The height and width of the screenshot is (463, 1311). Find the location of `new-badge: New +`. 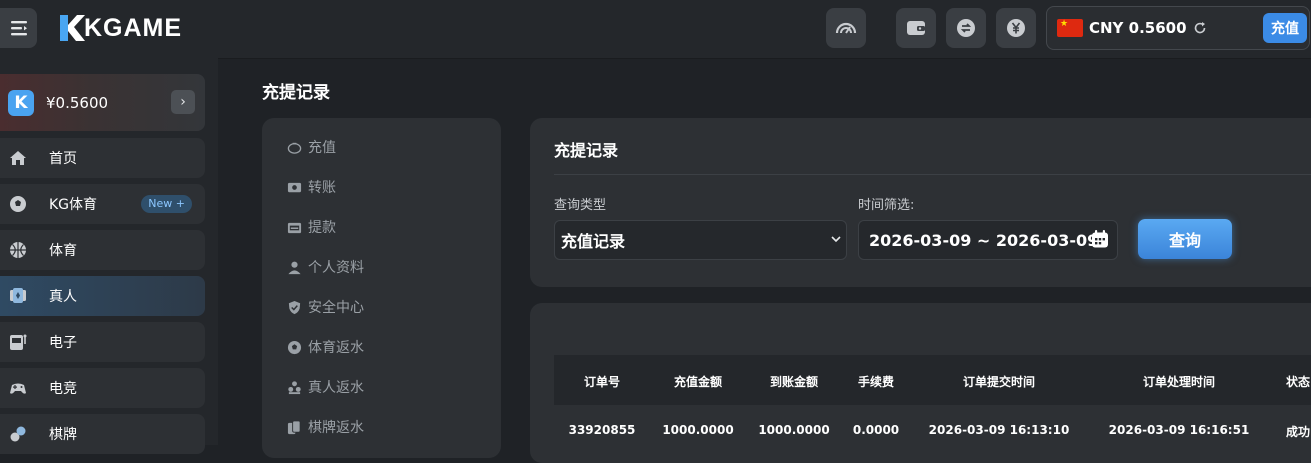

new-badge: New + is located at coordinates (166, 204).